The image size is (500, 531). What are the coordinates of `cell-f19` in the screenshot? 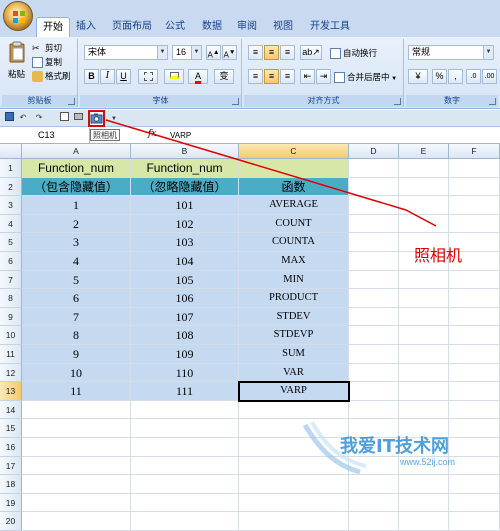 It's located at (474, 503).